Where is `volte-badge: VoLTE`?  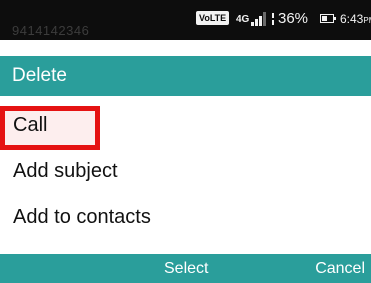 volte-badge: VoLTE is located at coordinates (213, 18).